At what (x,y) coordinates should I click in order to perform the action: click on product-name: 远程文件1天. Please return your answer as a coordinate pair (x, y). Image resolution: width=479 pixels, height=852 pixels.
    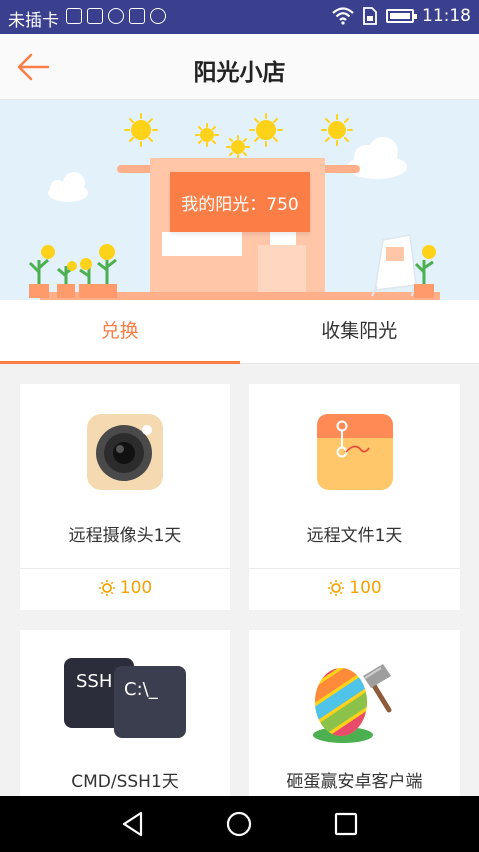
    Looking at the image, I should click on (354, 536).